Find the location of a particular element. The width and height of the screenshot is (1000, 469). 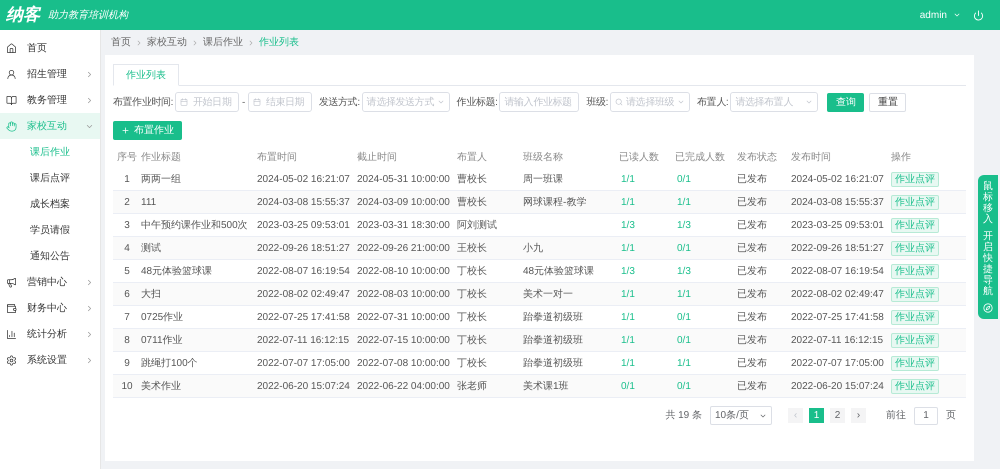

page-button: 2 is located at coordinates (837, 415).